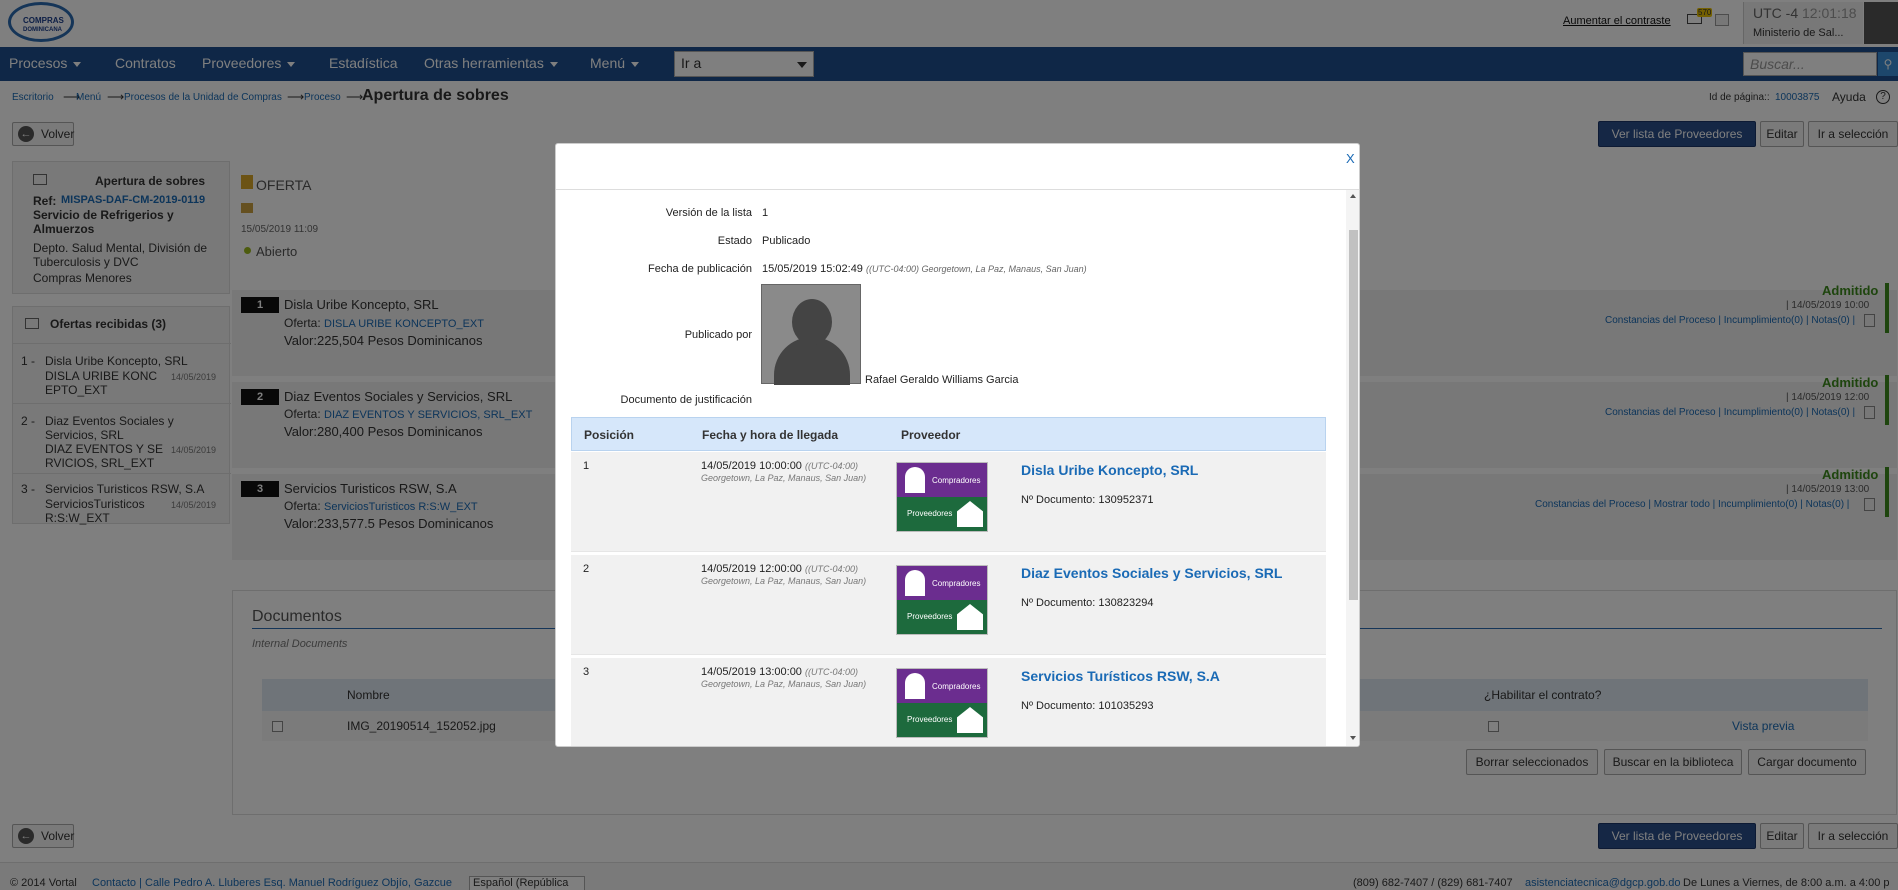  Describe the element at coordinates (708, 213) in the screenshot. I see `version-label: Versión de la lista` at that location.